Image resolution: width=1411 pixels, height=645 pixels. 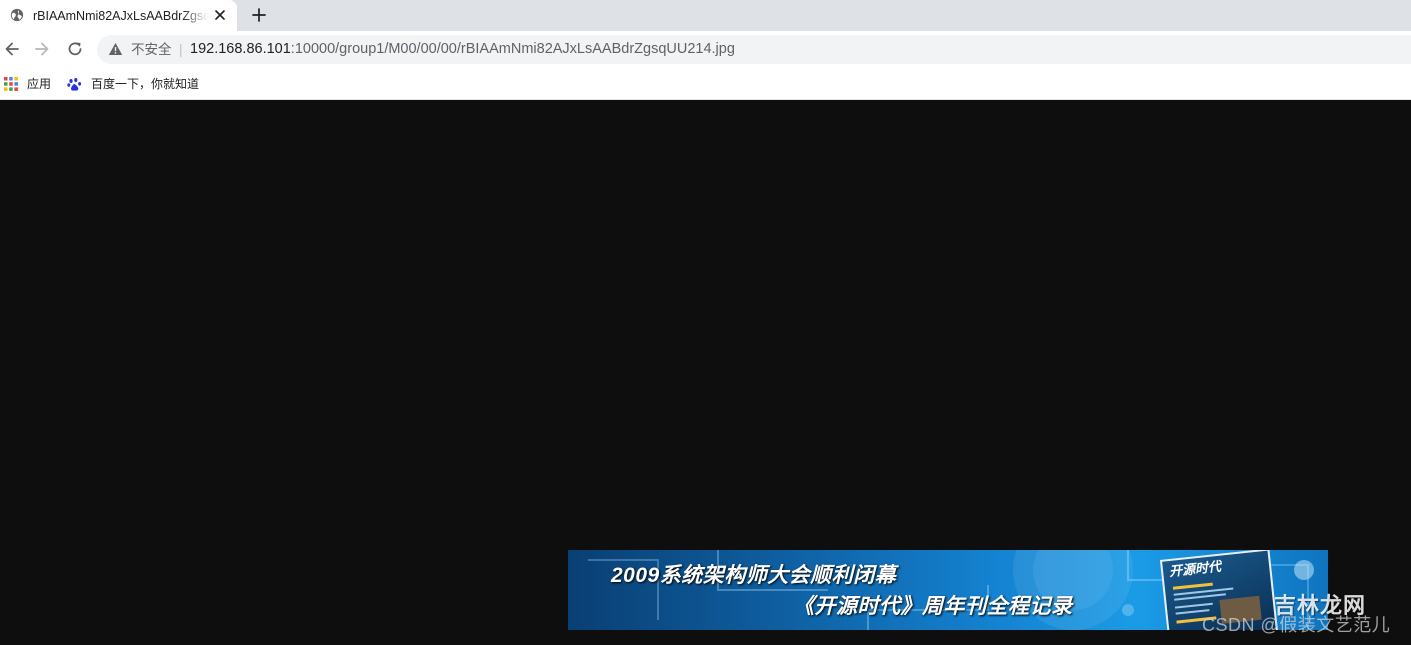 What do you see at coordinates (74, 84) in the screenshot?
I see `baidu-paw-icon` at bounding box center [74, 84].